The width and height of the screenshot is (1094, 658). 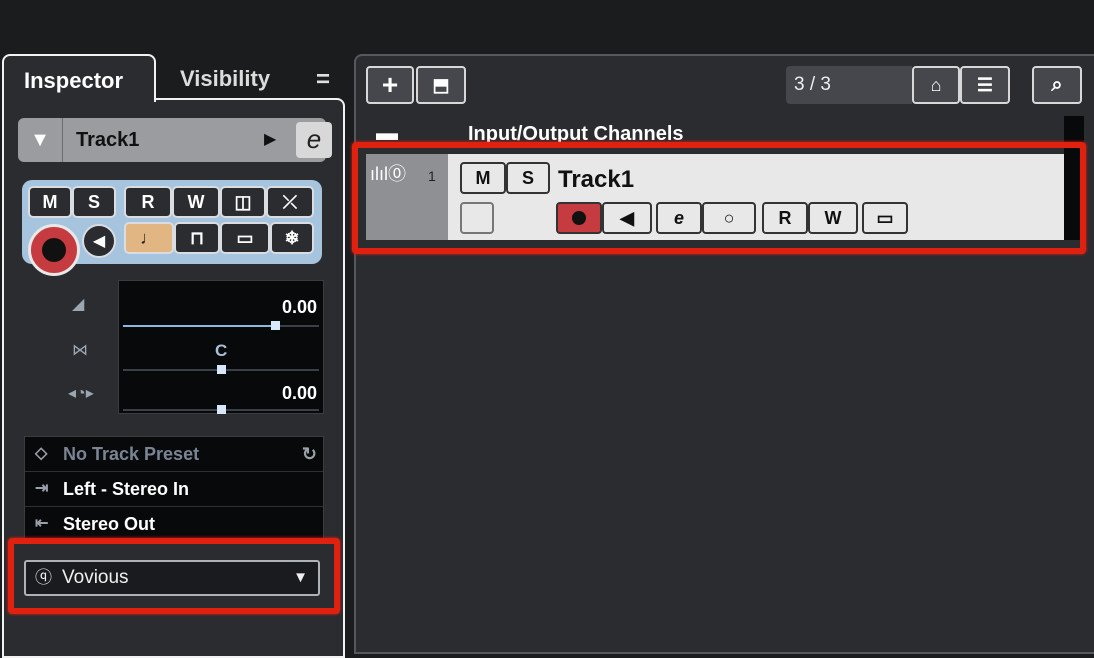 I want to click on record-dot-icon, so click(x=54, y=250).